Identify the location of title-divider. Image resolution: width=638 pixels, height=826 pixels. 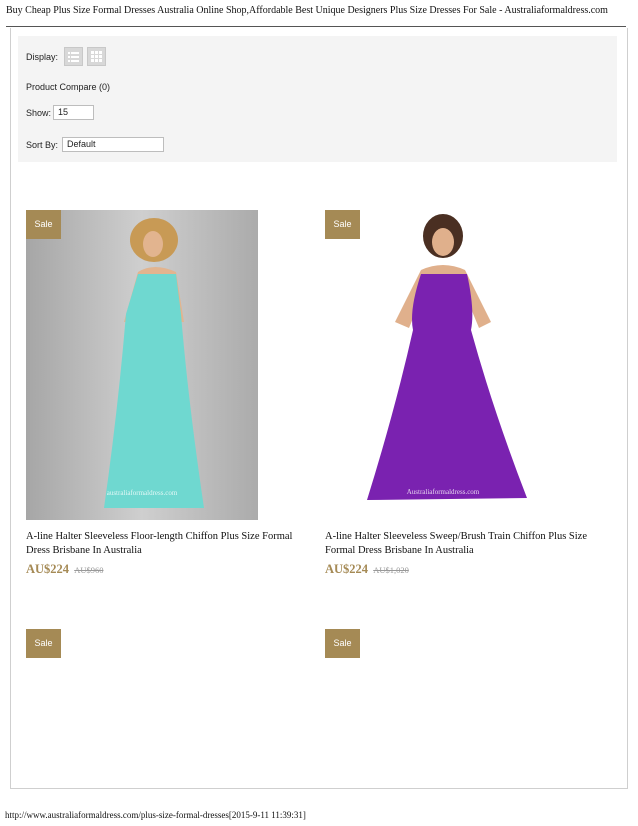
(316, 26).